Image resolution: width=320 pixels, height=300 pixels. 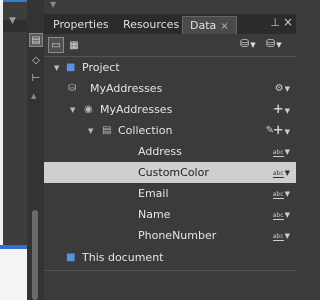 What do you see at coordinates (160, 151) in the screenshot?
I see `field-label: Address` at bounding box center [160, 151].